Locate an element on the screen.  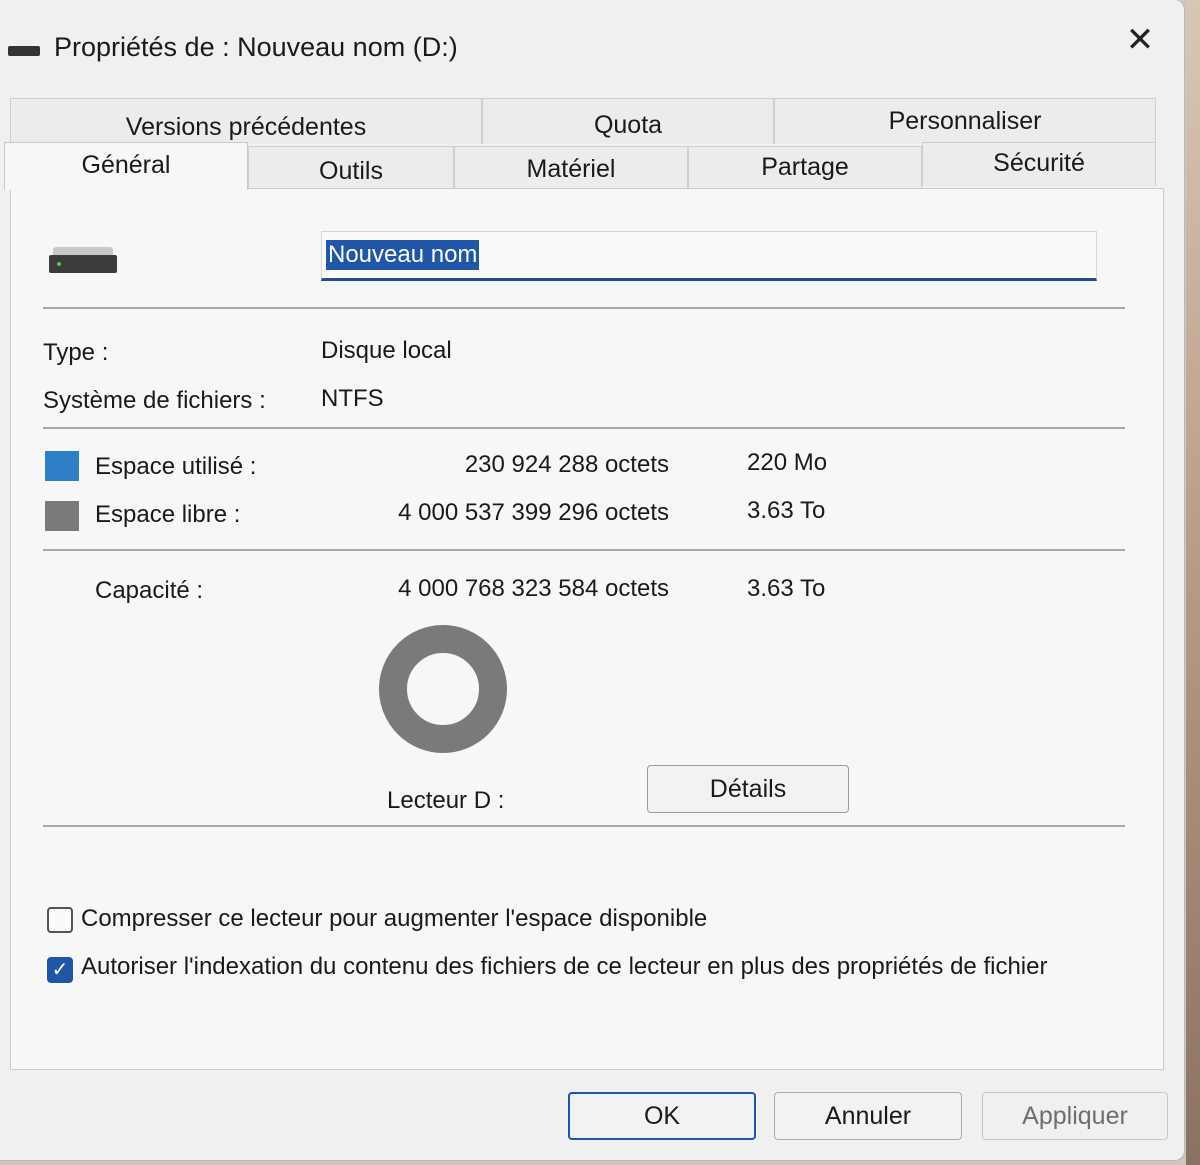
tab-security: Sécurité is located at coordinates (1039, 164).